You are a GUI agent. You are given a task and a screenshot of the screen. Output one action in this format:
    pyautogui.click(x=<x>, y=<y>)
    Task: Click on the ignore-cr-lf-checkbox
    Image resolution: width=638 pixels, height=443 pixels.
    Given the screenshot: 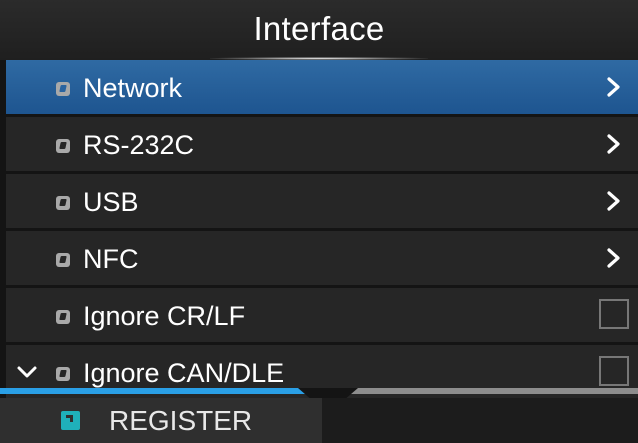 What is the action you would take?
    pyautogui.click(x=614, y=314)
    